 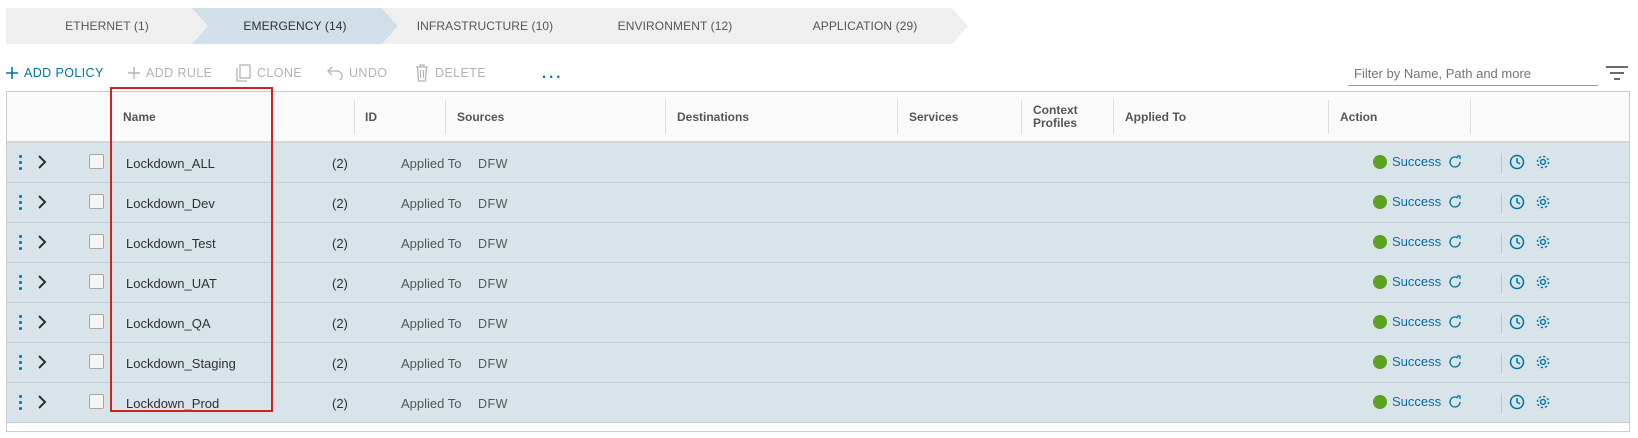 What do you see at coordinates (1470, 117) in the screenshot?
I see `column-divider` at bounding box center [1470, 117].